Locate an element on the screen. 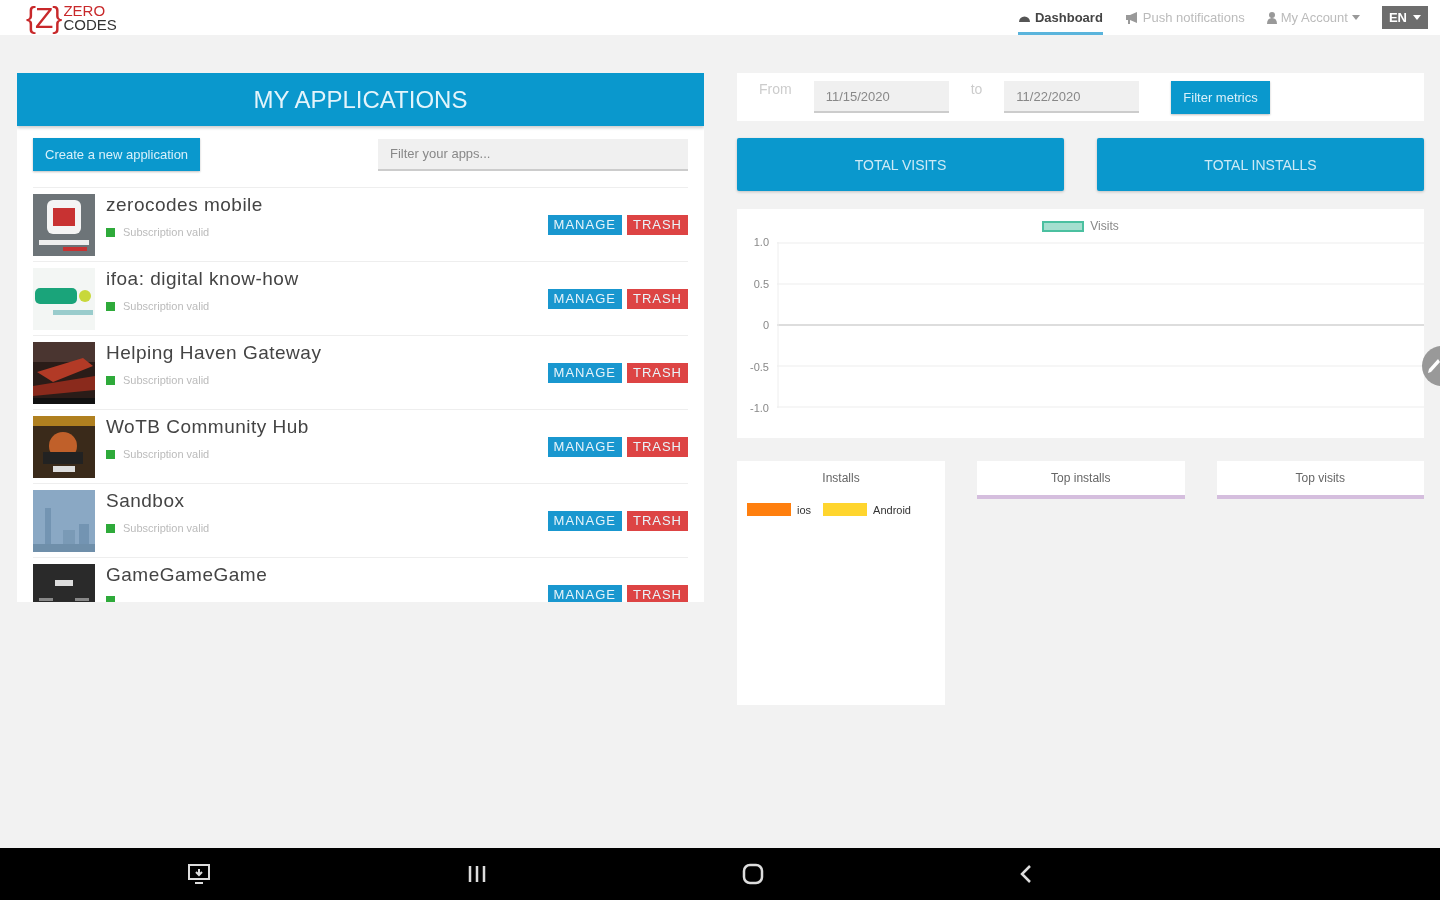  axis-label: 1.0 is located at coordinates (760, 242).